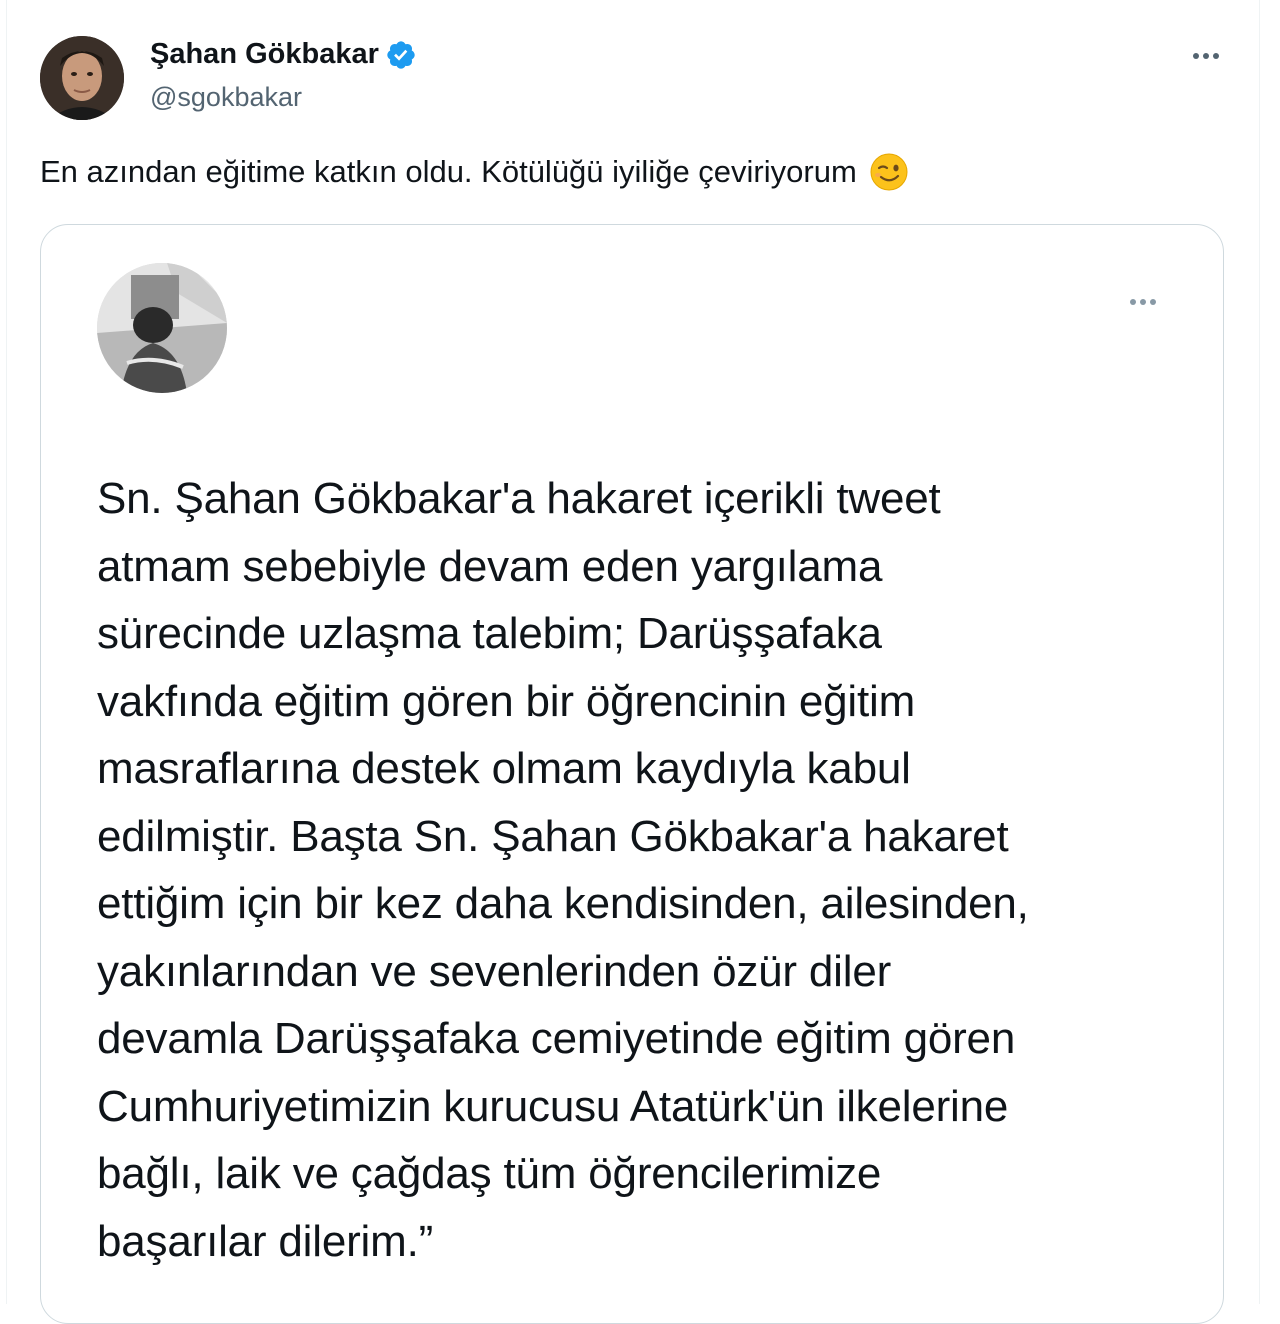 The height and width of the screenshot is (1324, 1280). What do you see at coordinates (264, 54) in the screenshot?
I see `author-name-text: Şahan Gökbakar` at bounding box center [264, 54].